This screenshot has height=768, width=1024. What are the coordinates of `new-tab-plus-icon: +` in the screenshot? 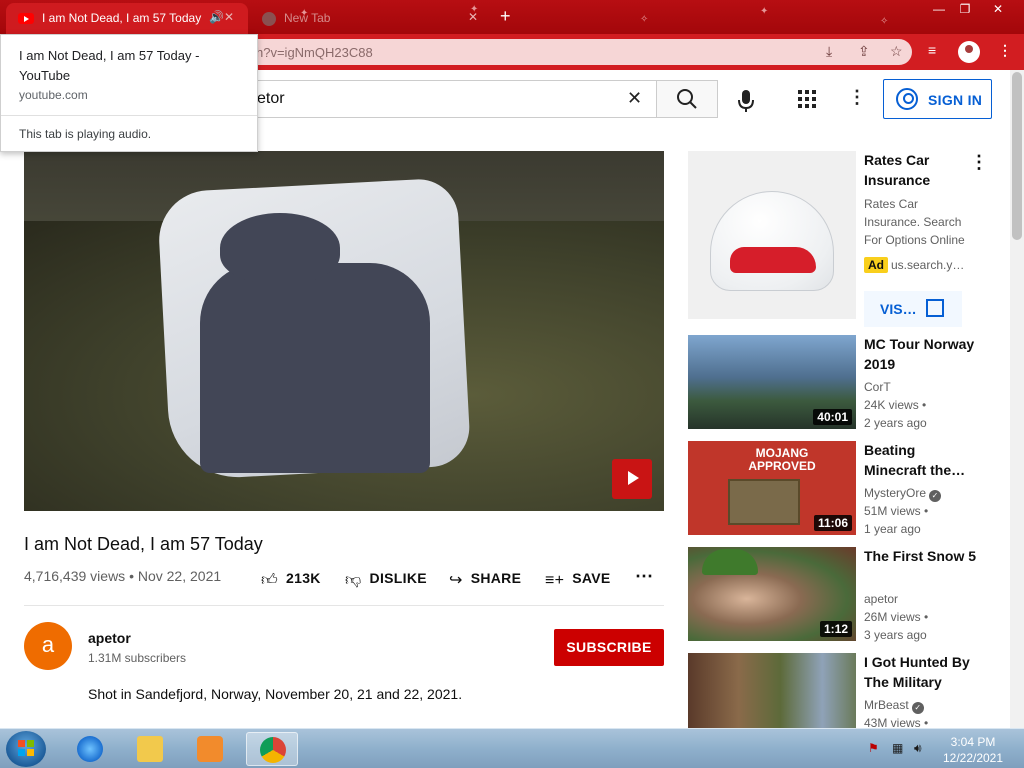 It's located at (505, 16).